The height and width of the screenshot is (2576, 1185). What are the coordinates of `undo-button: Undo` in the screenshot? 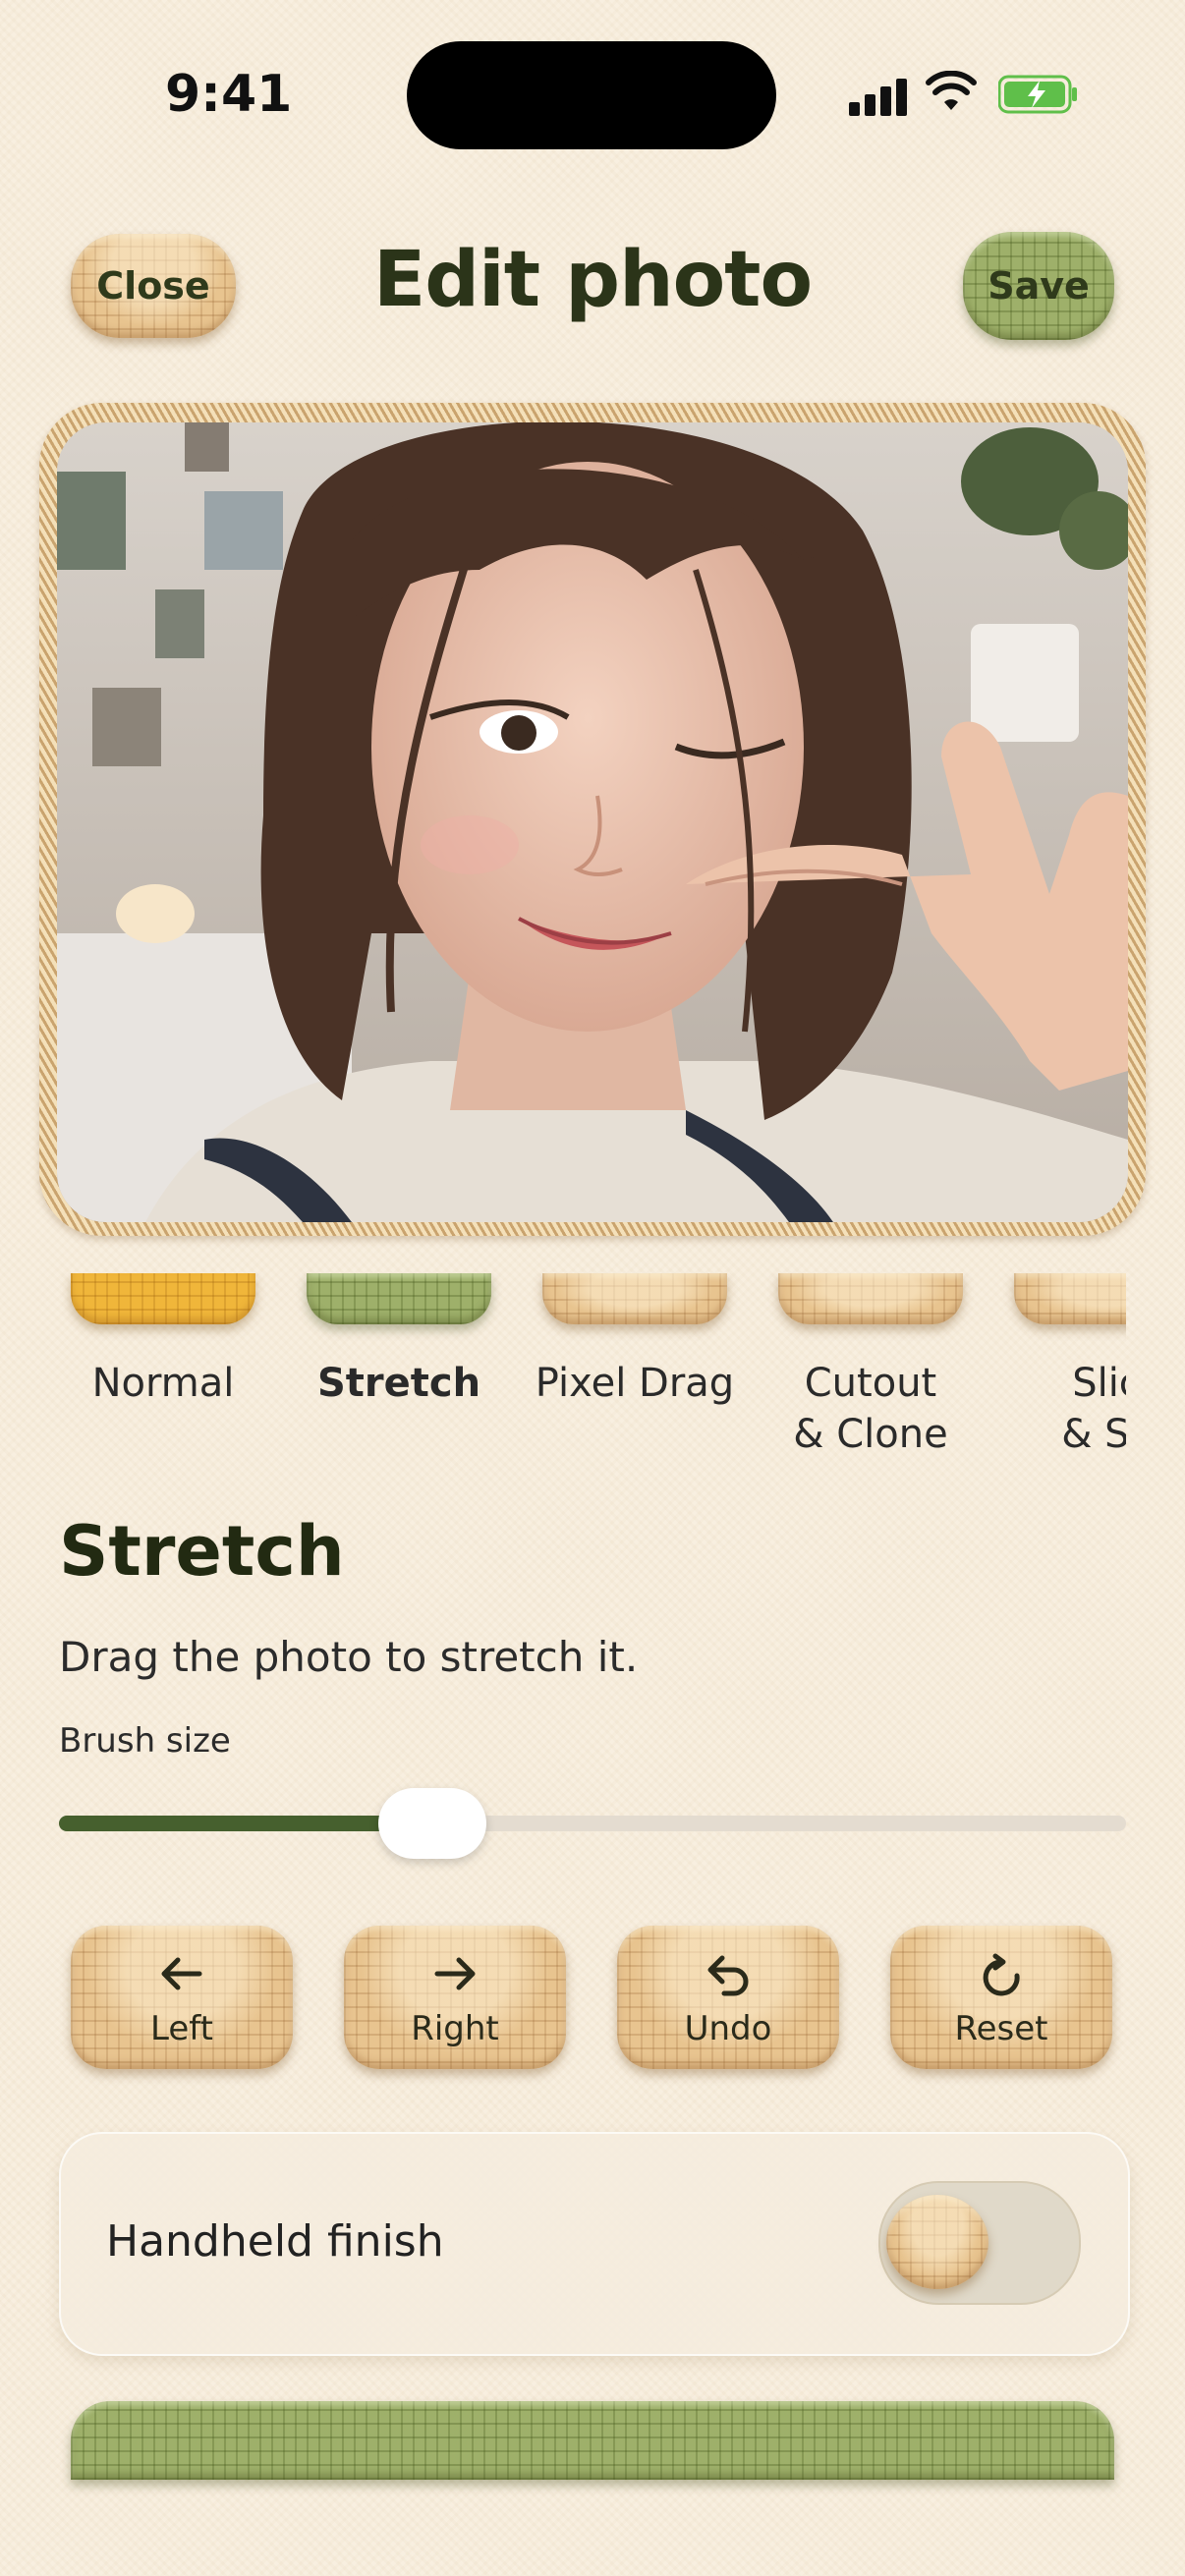 It's located at (728, 1997).